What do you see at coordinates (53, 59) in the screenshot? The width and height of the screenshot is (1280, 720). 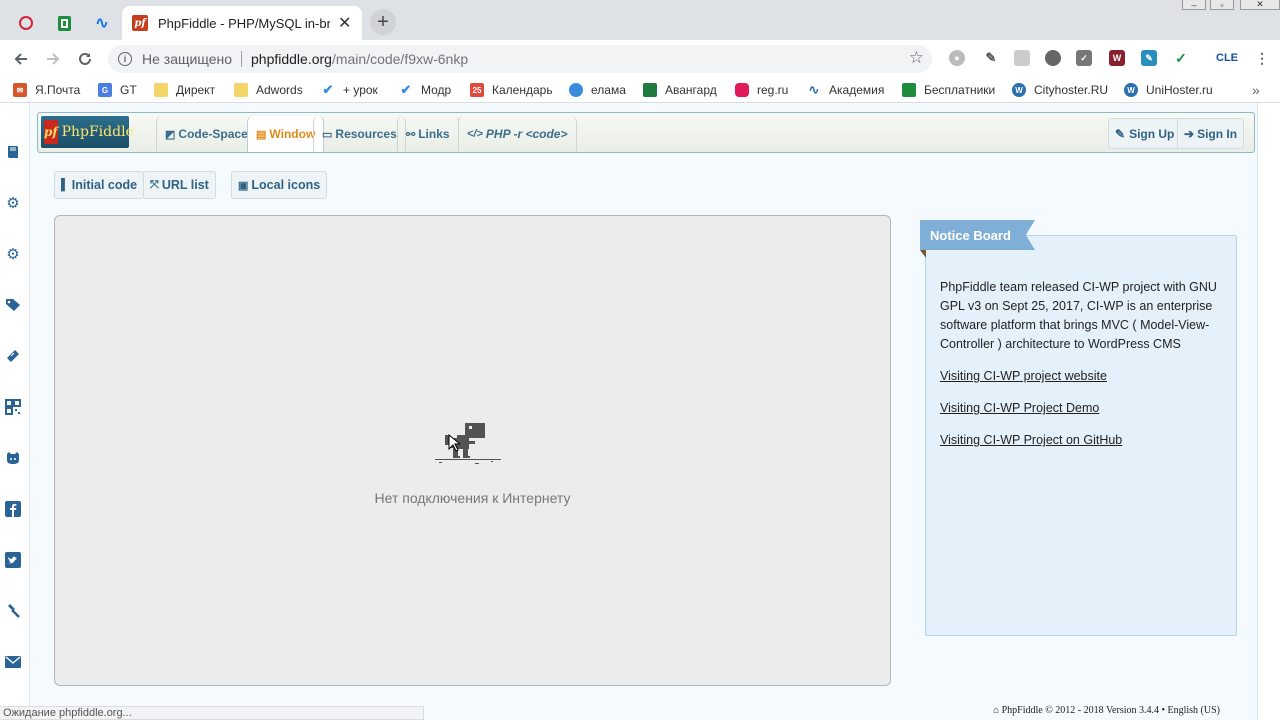 I see `forward-button` at bounding box center [53, 59].